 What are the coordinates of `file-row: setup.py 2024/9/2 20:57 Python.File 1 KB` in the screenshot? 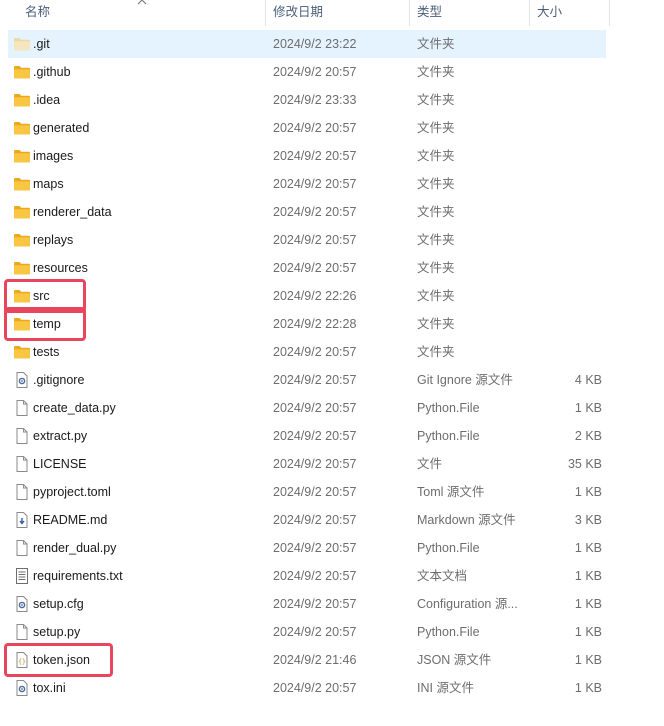 It's located at (307, 632).